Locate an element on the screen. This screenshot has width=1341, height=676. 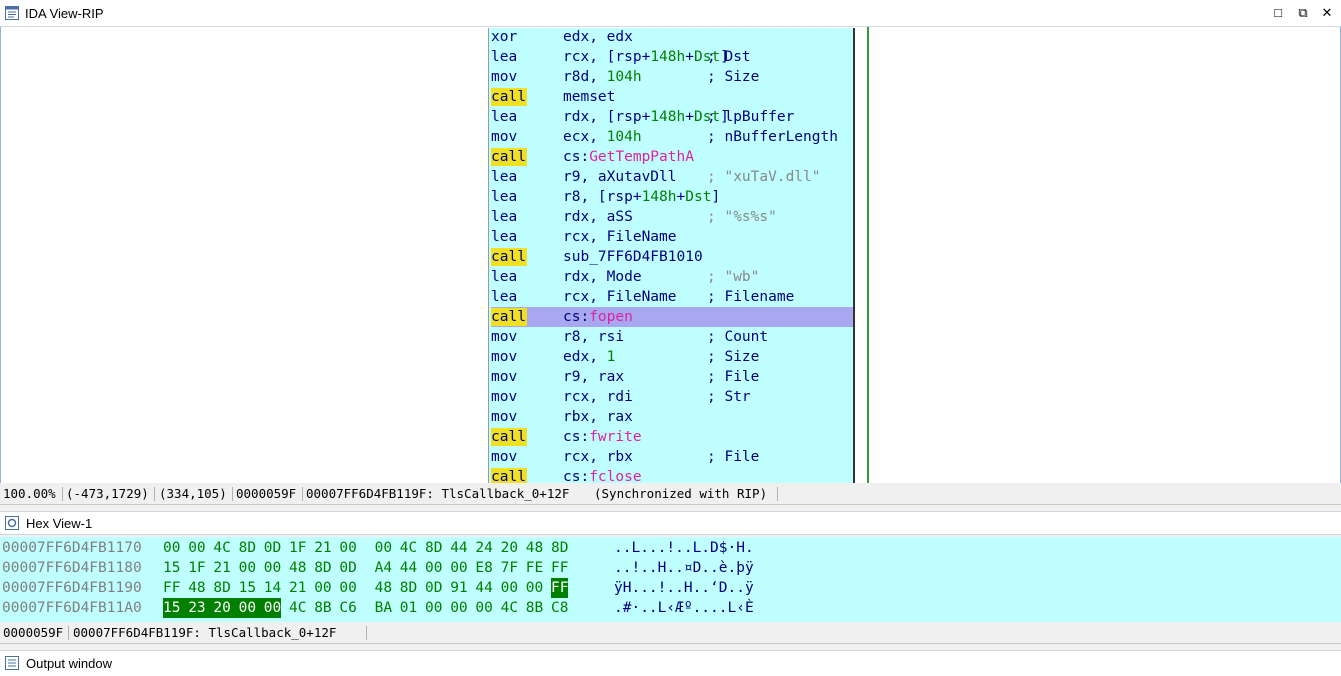
code-line: lea rcx, FileName is located at coordinates (672, 237).